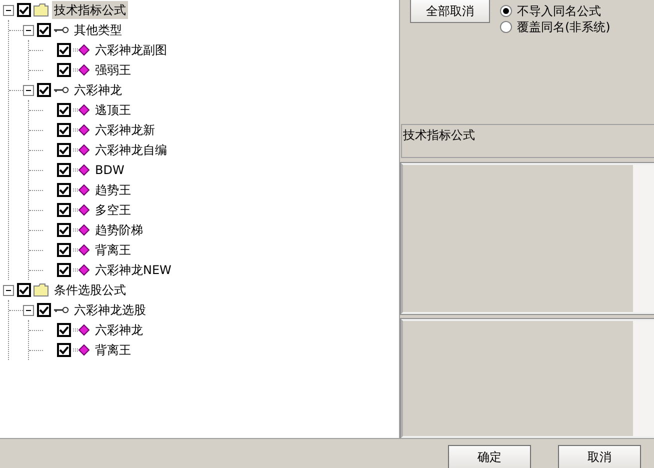 This screenshot has width=654, height=468. What do you see at coordinates (527, 141) in the screenshot?
I see `info-box: 技术指标公式` at bounding box center [527, 141].